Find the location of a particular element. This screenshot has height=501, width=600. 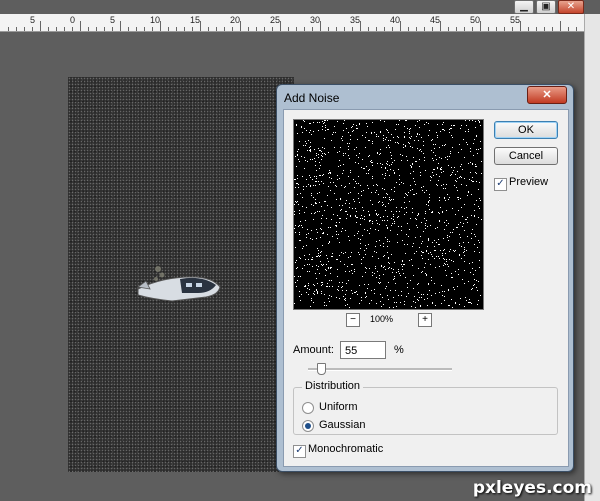

gaussian-radio is located at coordinates (308, 426).